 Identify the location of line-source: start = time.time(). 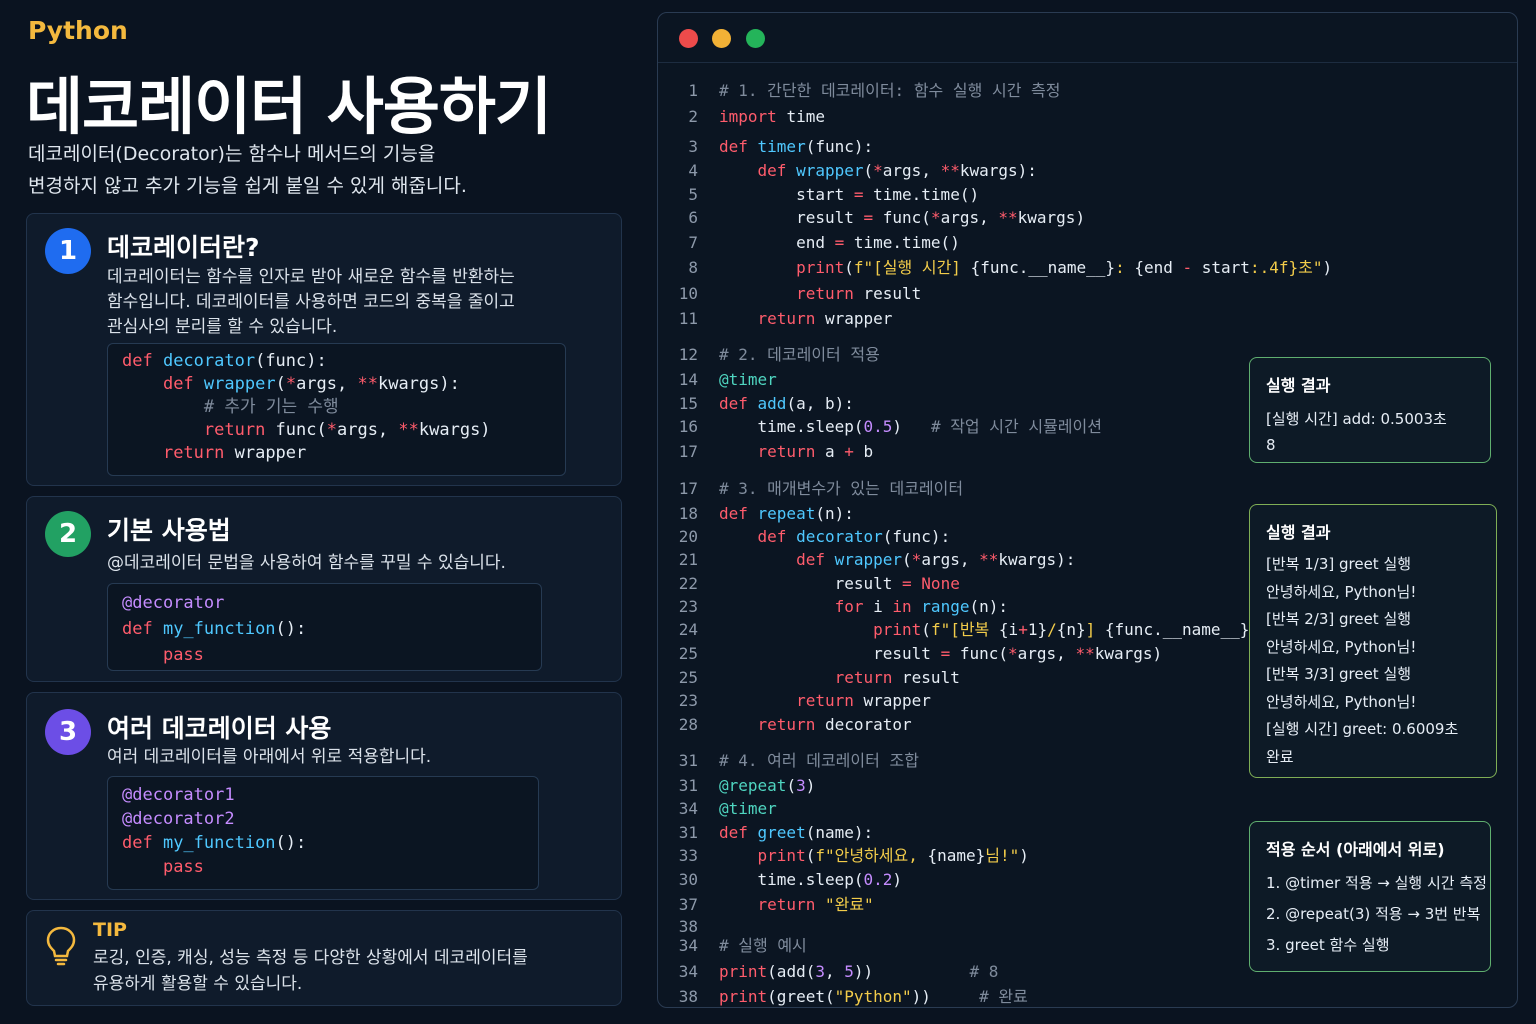
(849, 194).